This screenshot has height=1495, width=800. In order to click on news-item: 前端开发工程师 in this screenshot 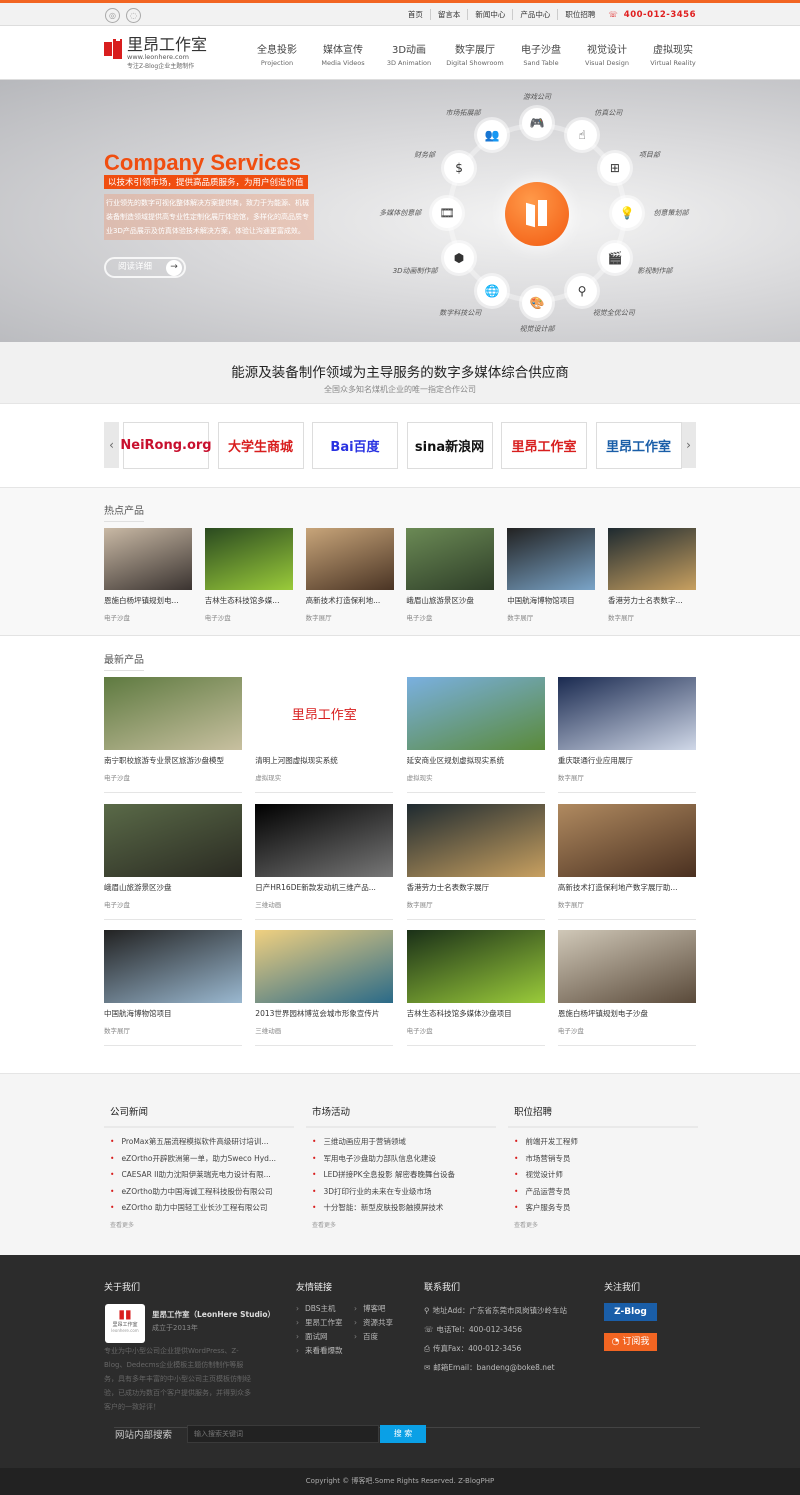, I will do `click(603, 1142)`.